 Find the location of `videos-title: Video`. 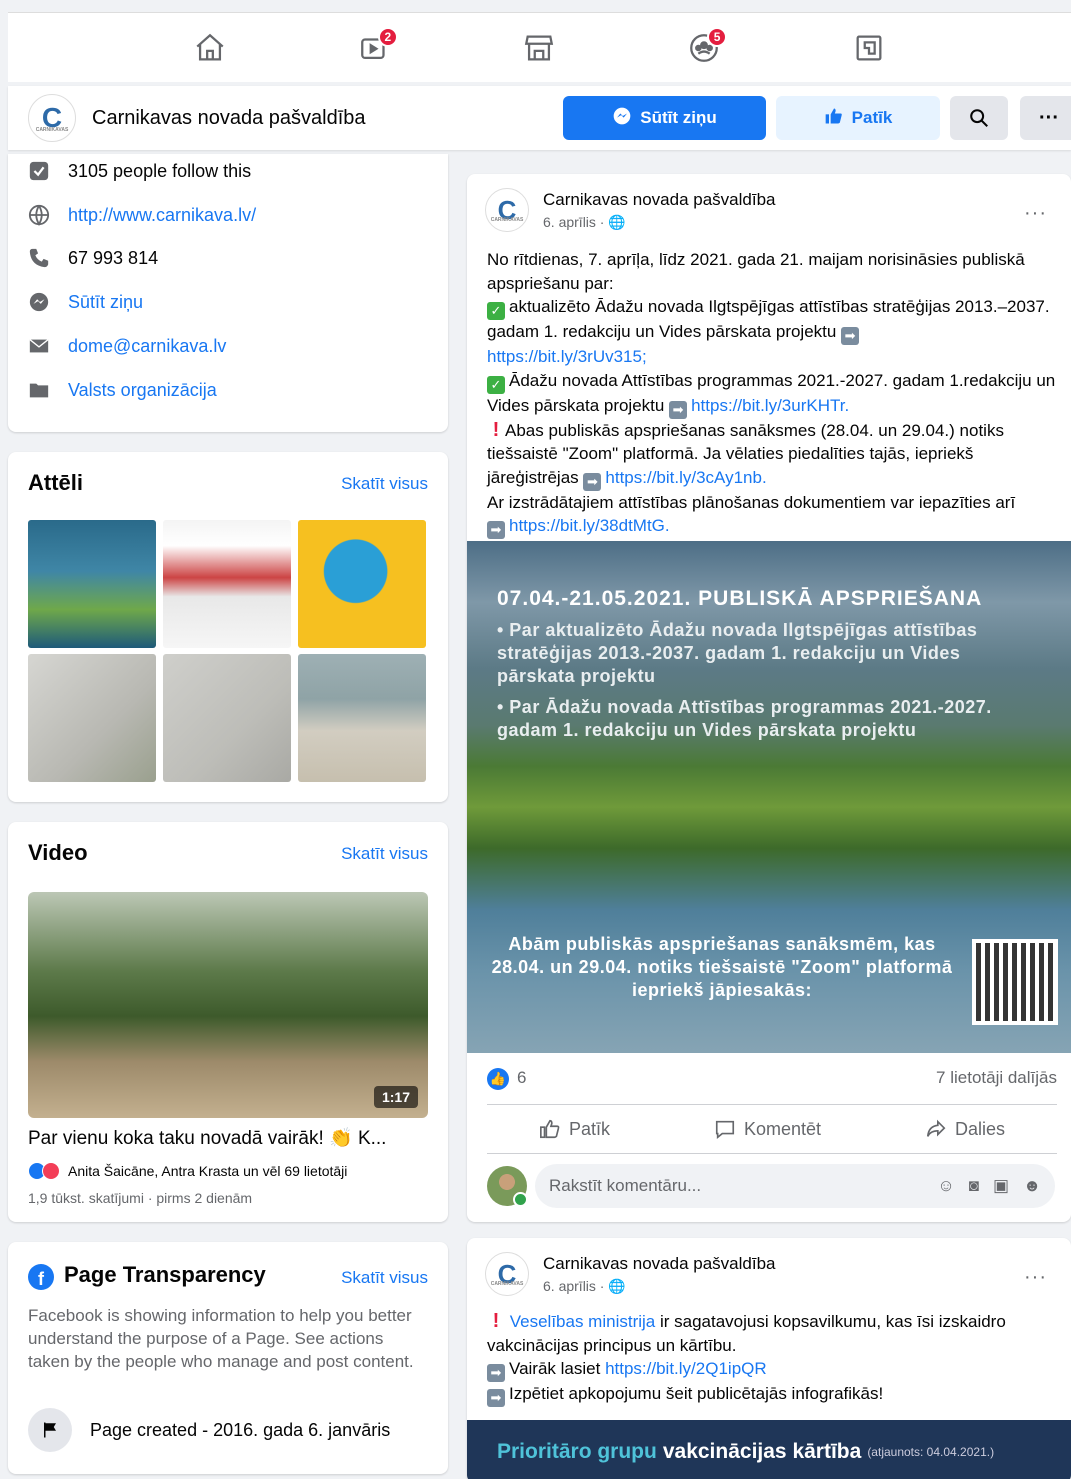

videos-title: Video is located at coordinates (58, 852).